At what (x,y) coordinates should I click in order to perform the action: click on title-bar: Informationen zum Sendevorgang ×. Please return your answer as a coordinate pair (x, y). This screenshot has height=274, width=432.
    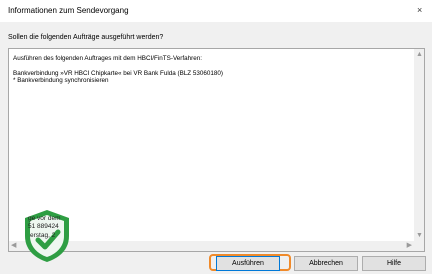
    Looking at the image, I should click on (216, 11).